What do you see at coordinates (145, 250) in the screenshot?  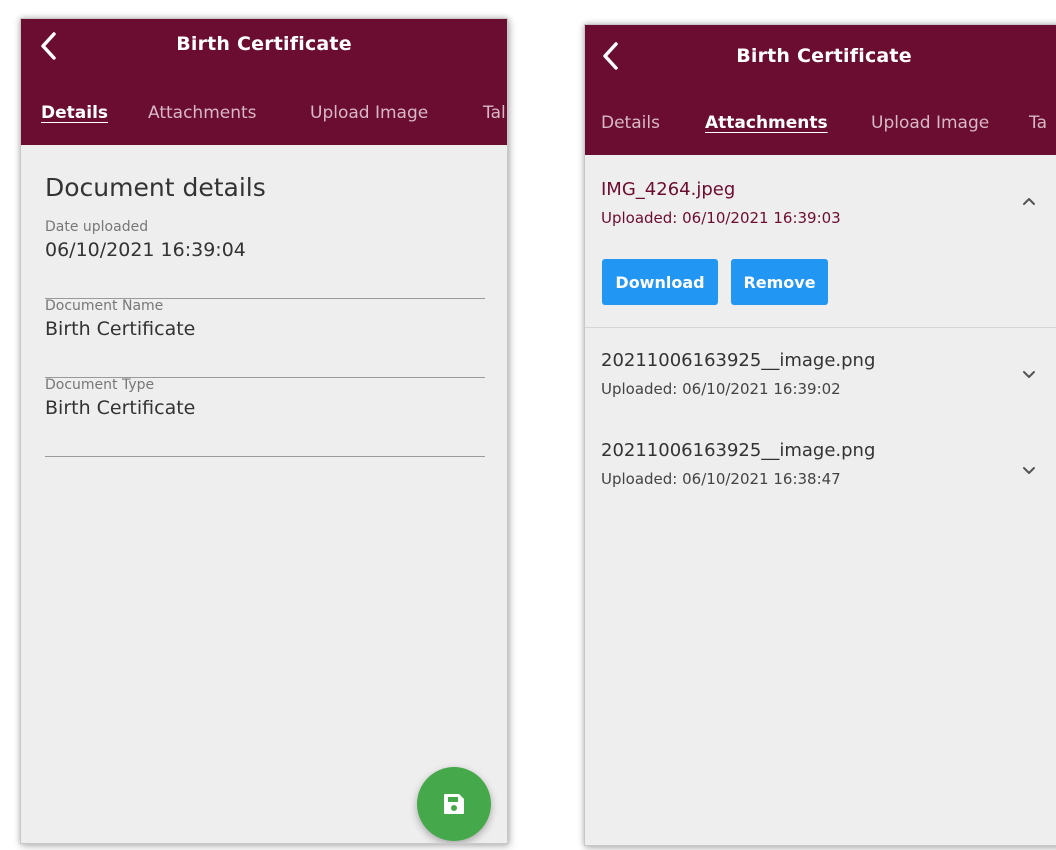 I see `field-value: 06/10/2021 16:39:04` at bounding box center [145, 250].